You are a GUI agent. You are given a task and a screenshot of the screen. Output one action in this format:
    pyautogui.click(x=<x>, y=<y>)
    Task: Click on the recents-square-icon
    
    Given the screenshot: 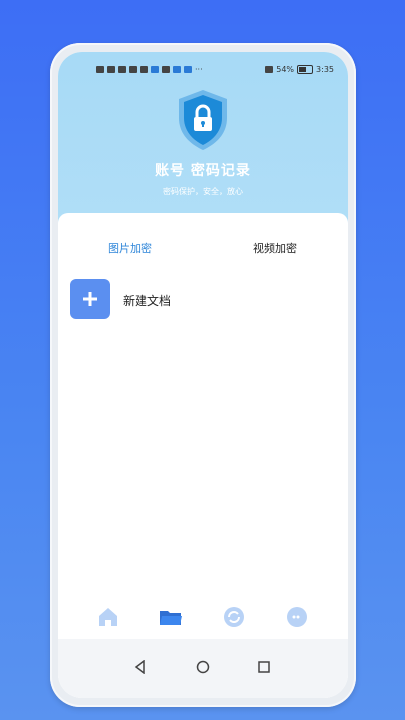 What is the action you would take?
    pyautogui.click(x=264, y=667)
    